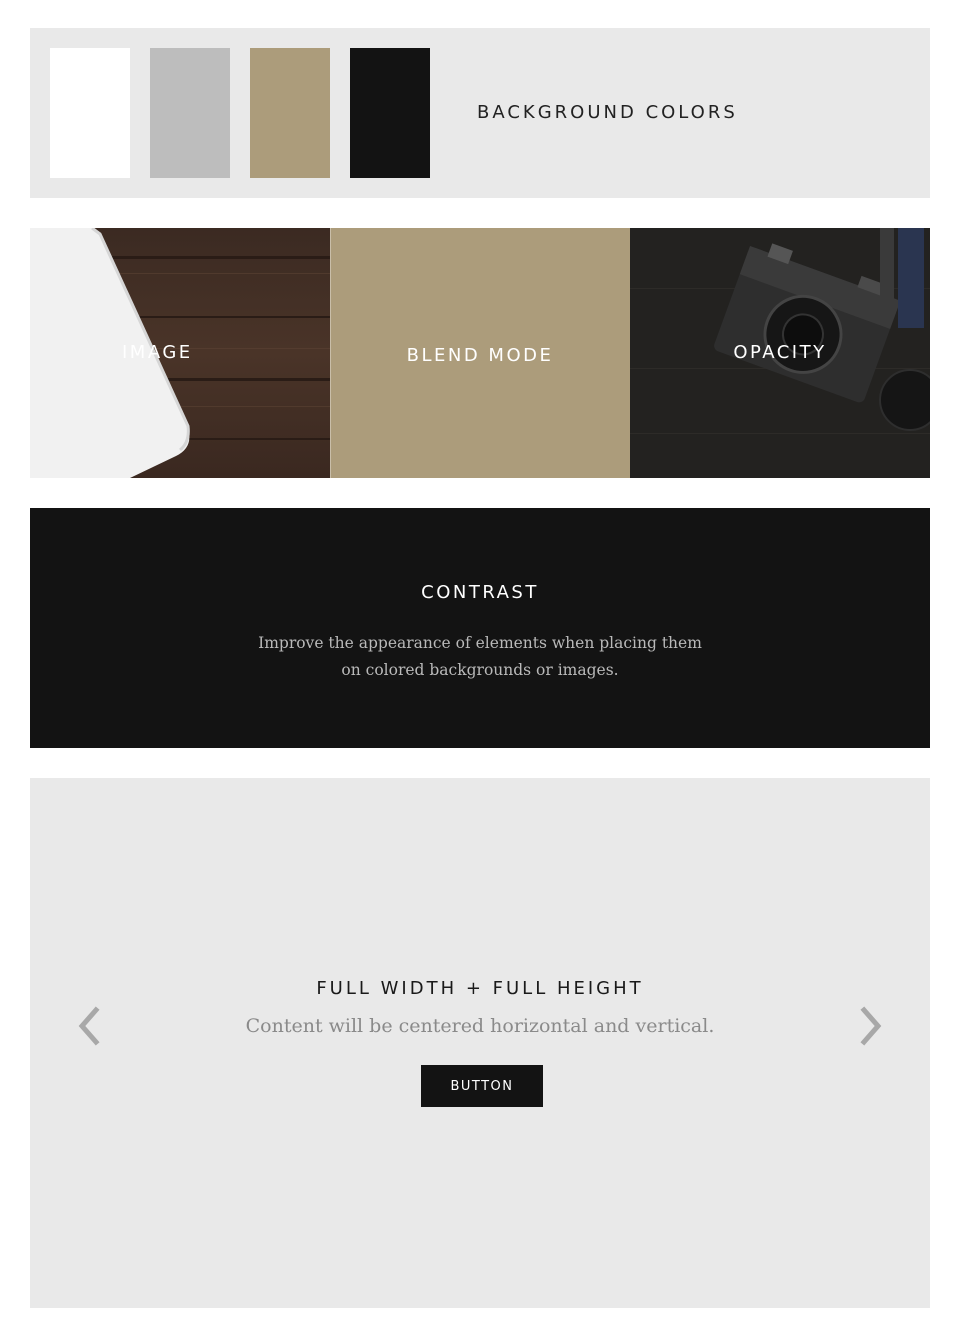  I want to click on contrast-description-line2: on colored backgrounds or images., so click(480, 670).